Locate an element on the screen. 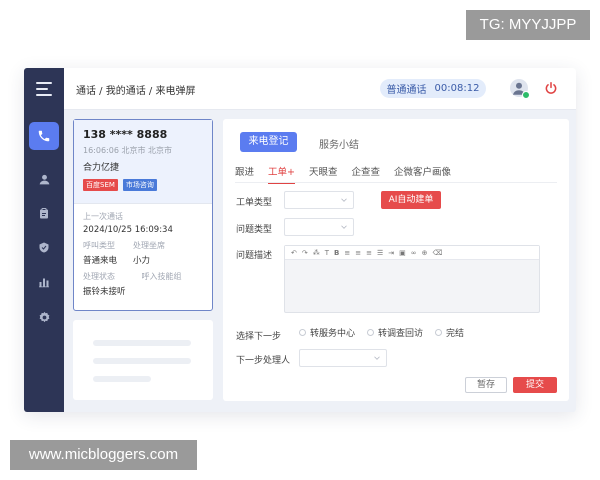 The image size is (600, 480). indent-icon: ⇥ is located at coordinates (391, 253).